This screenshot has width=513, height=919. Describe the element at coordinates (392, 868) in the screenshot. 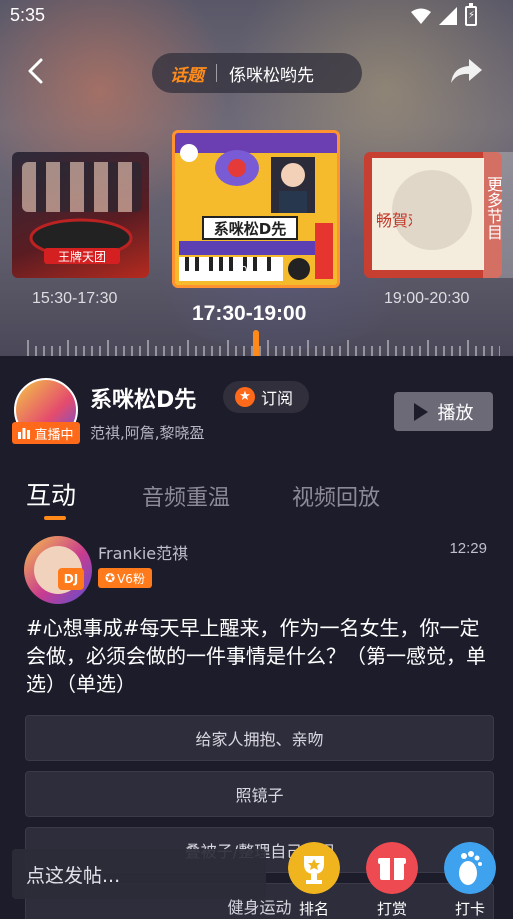

I see `gift-button` at that location.